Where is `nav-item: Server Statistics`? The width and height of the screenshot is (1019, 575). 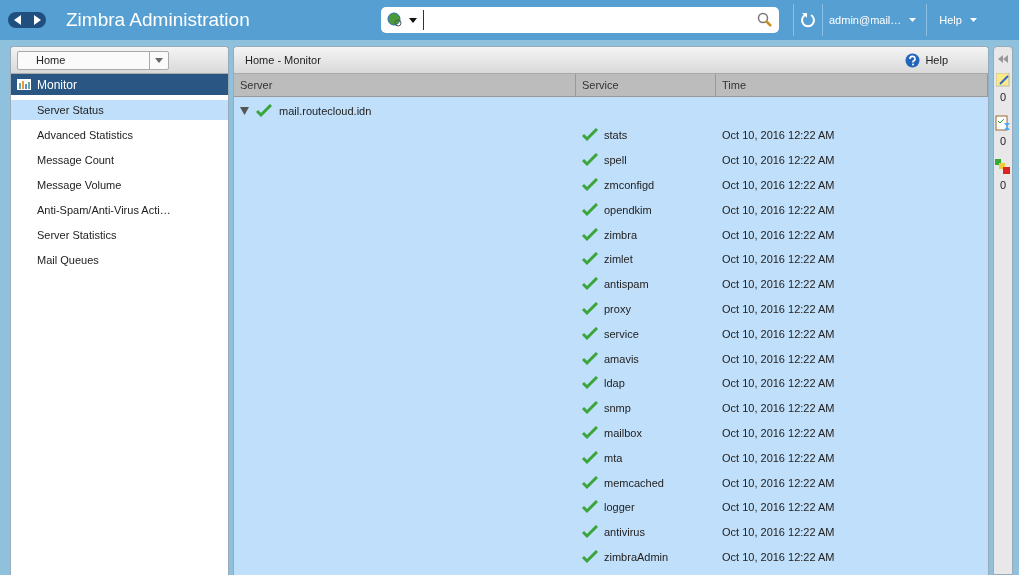
nav-item: Server Statistics is located at coordinates (119, 235).